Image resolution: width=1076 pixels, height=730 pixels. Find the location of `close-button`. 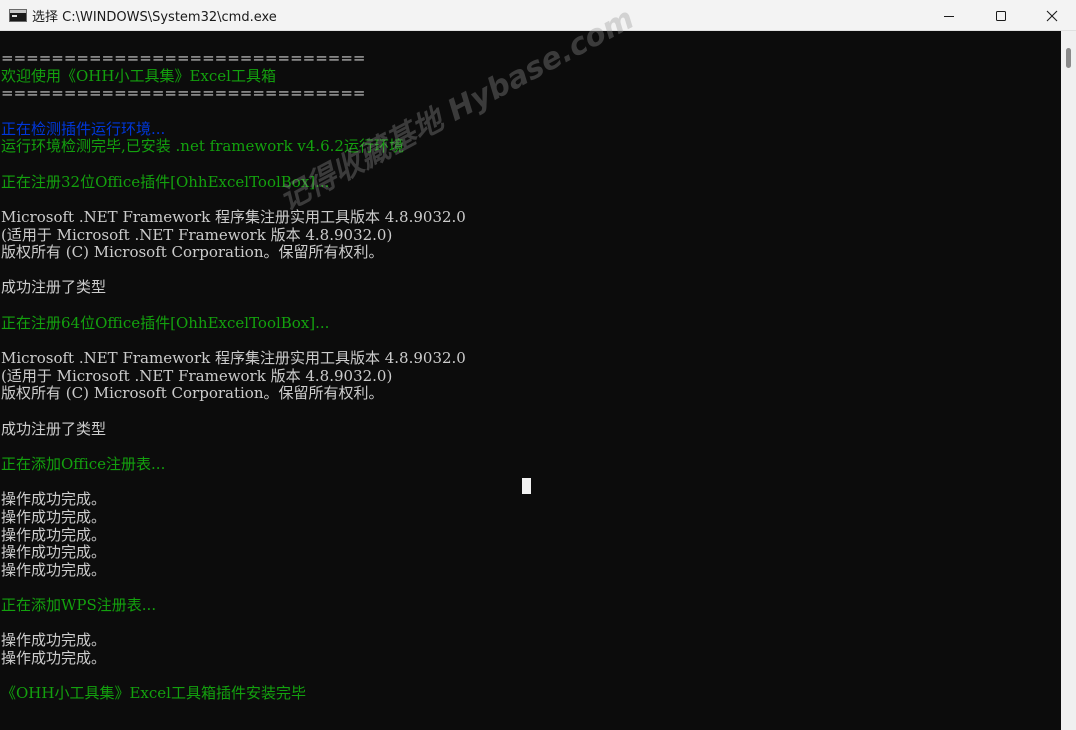

close-button is located at coordinates (1051, 15).